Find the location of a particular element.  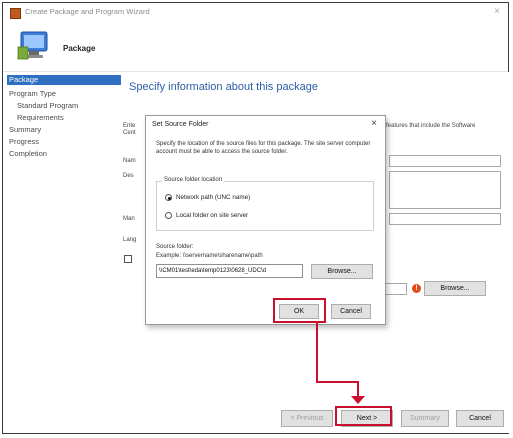

step-requirements: Requirements is located at coordinates (40, 117).